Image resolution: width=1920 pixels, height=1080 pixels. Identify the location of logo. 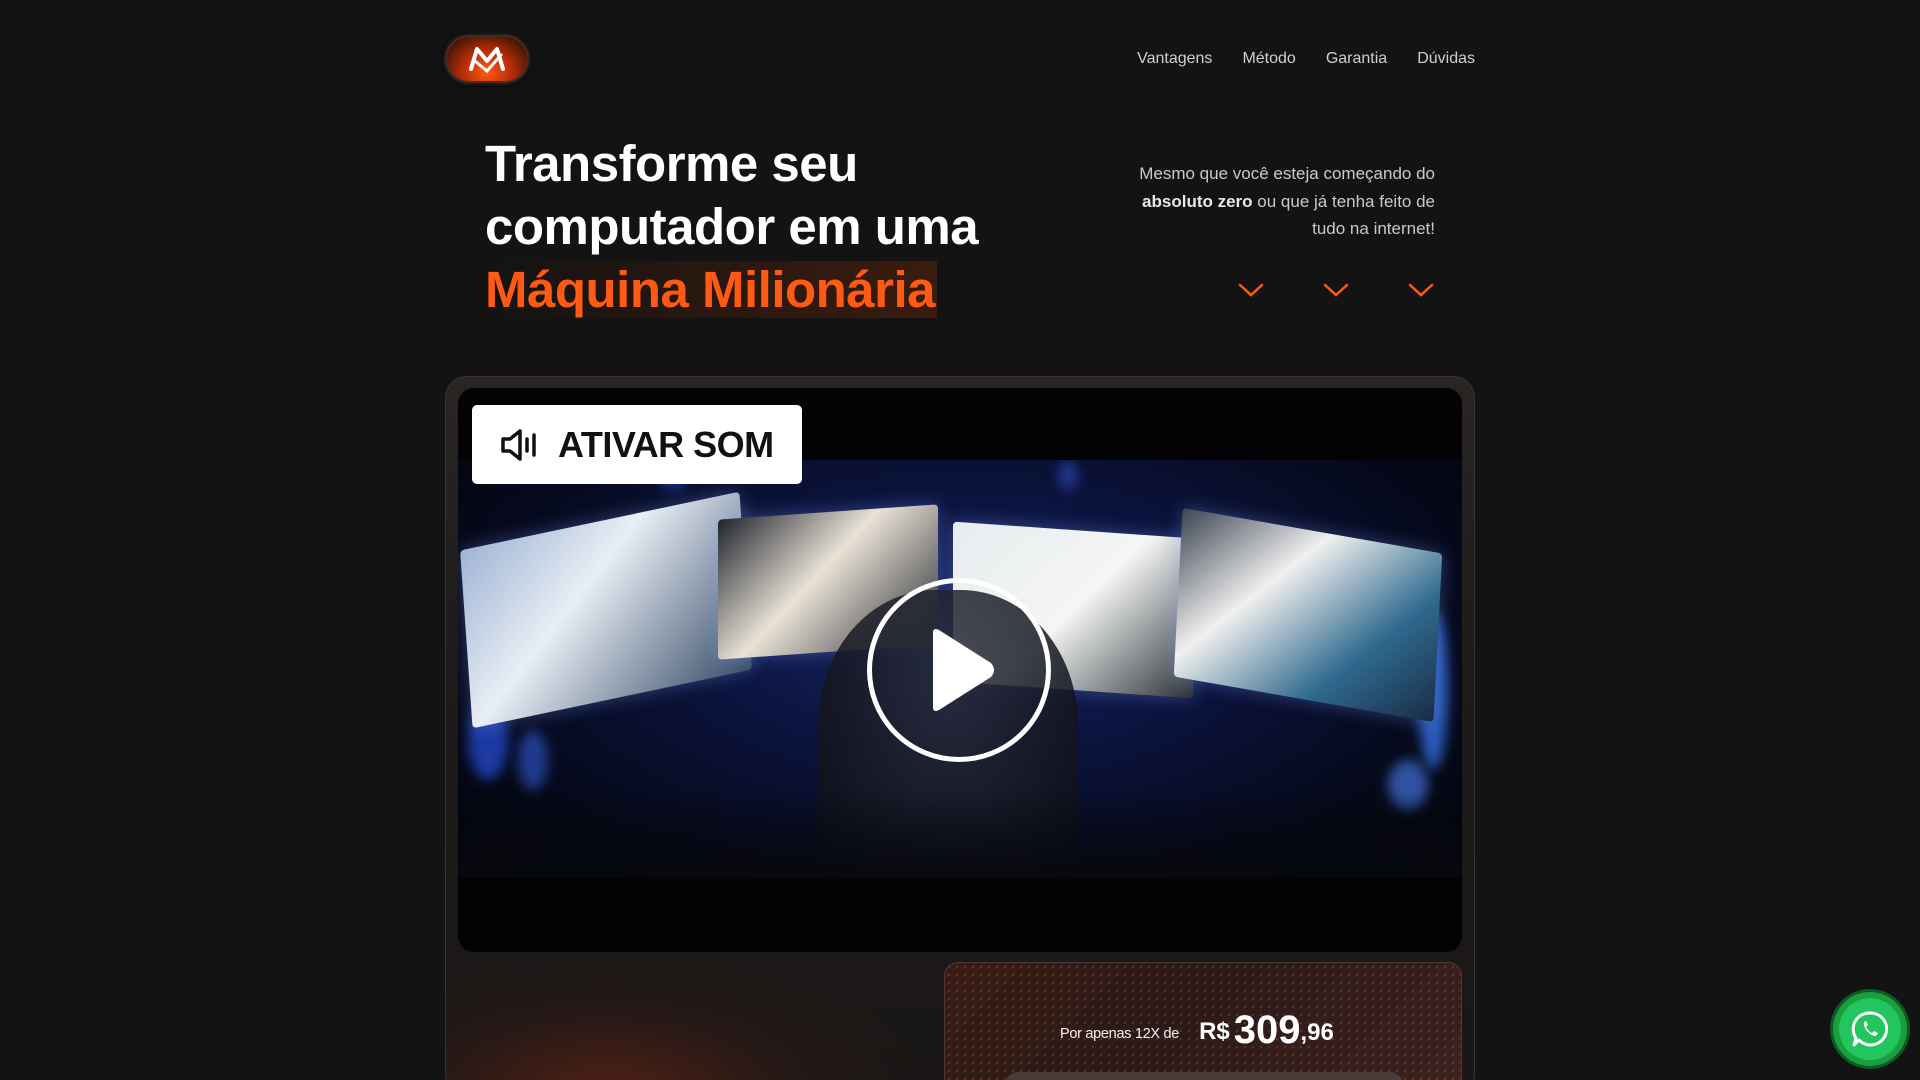
(487, 59).